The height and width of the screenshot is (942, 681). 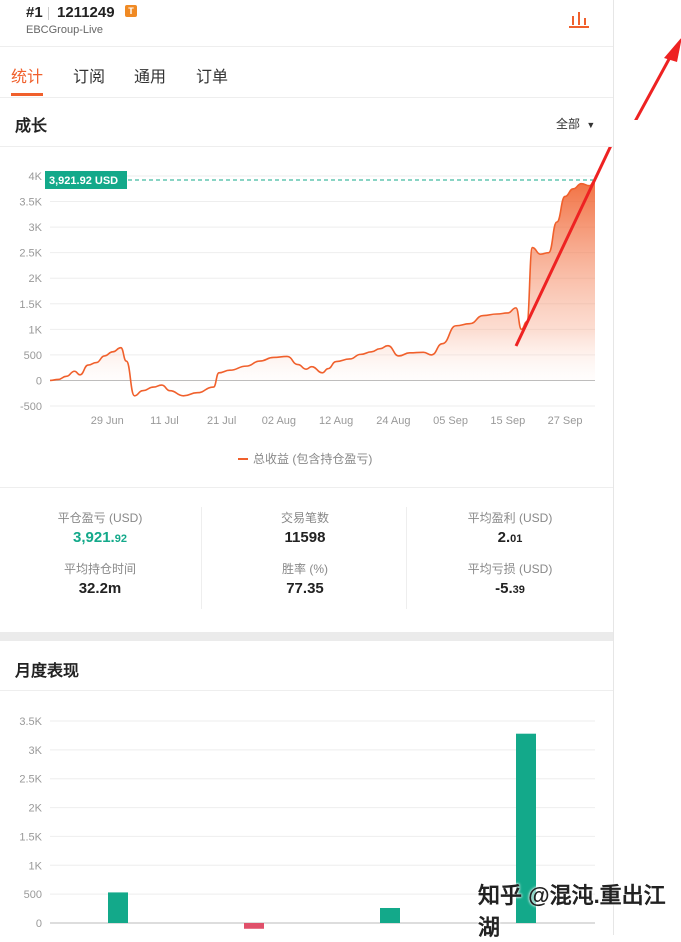 What do you see at coordinates (518, 590) in the screenshot?
I see `stat-value-decimal: 39` at bounding box center [518, 590].